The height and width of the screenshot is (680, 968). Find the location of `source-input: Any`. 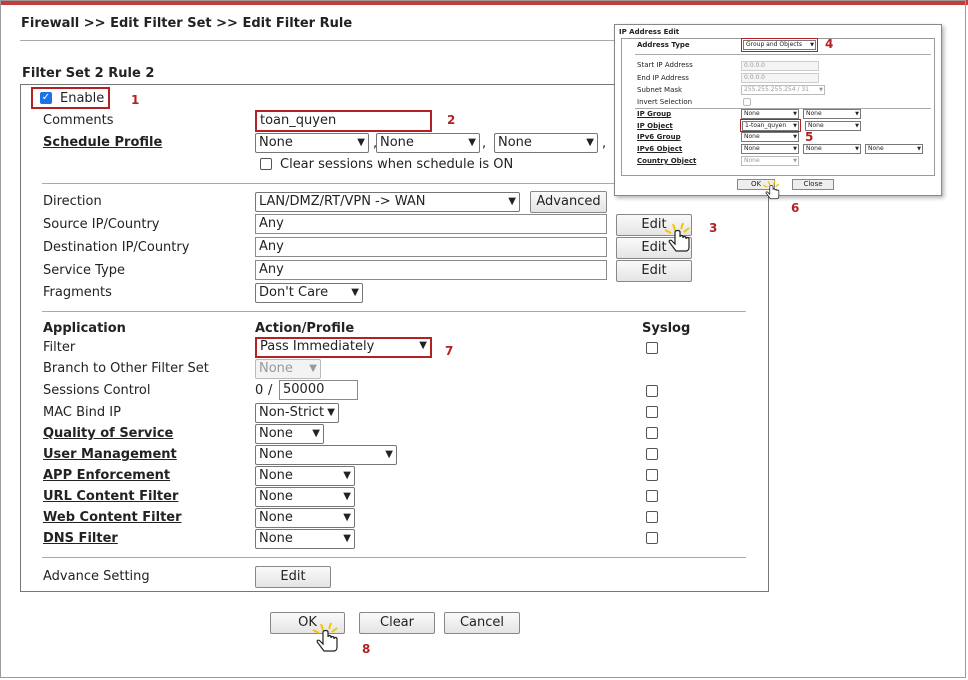

source-input: Any is located at coordinates (431, 224).